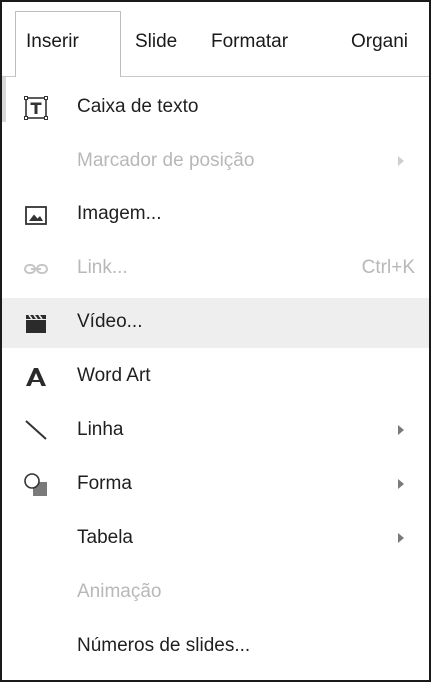 The image size is (431, 682). What do you see at coordinates (100, 429) in the screenshot?
I see `menu-item-label: Linha` at bounding box center [100, 429].